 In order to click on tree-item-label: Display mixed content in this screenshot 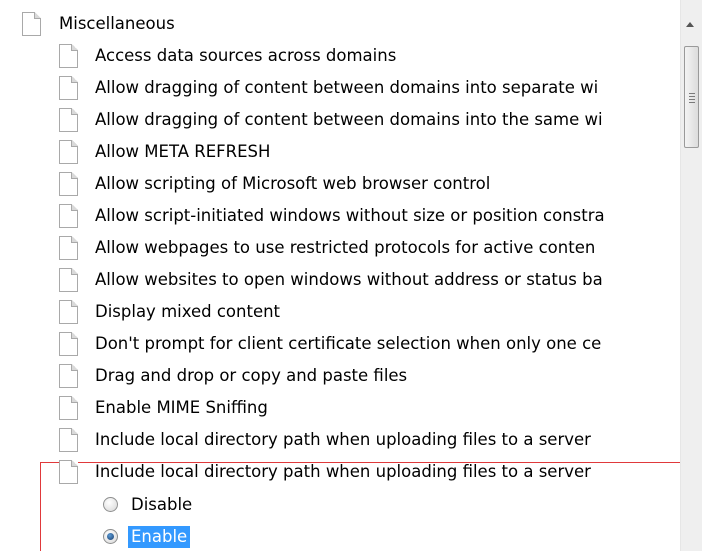, I will do `click(188, 311)`.